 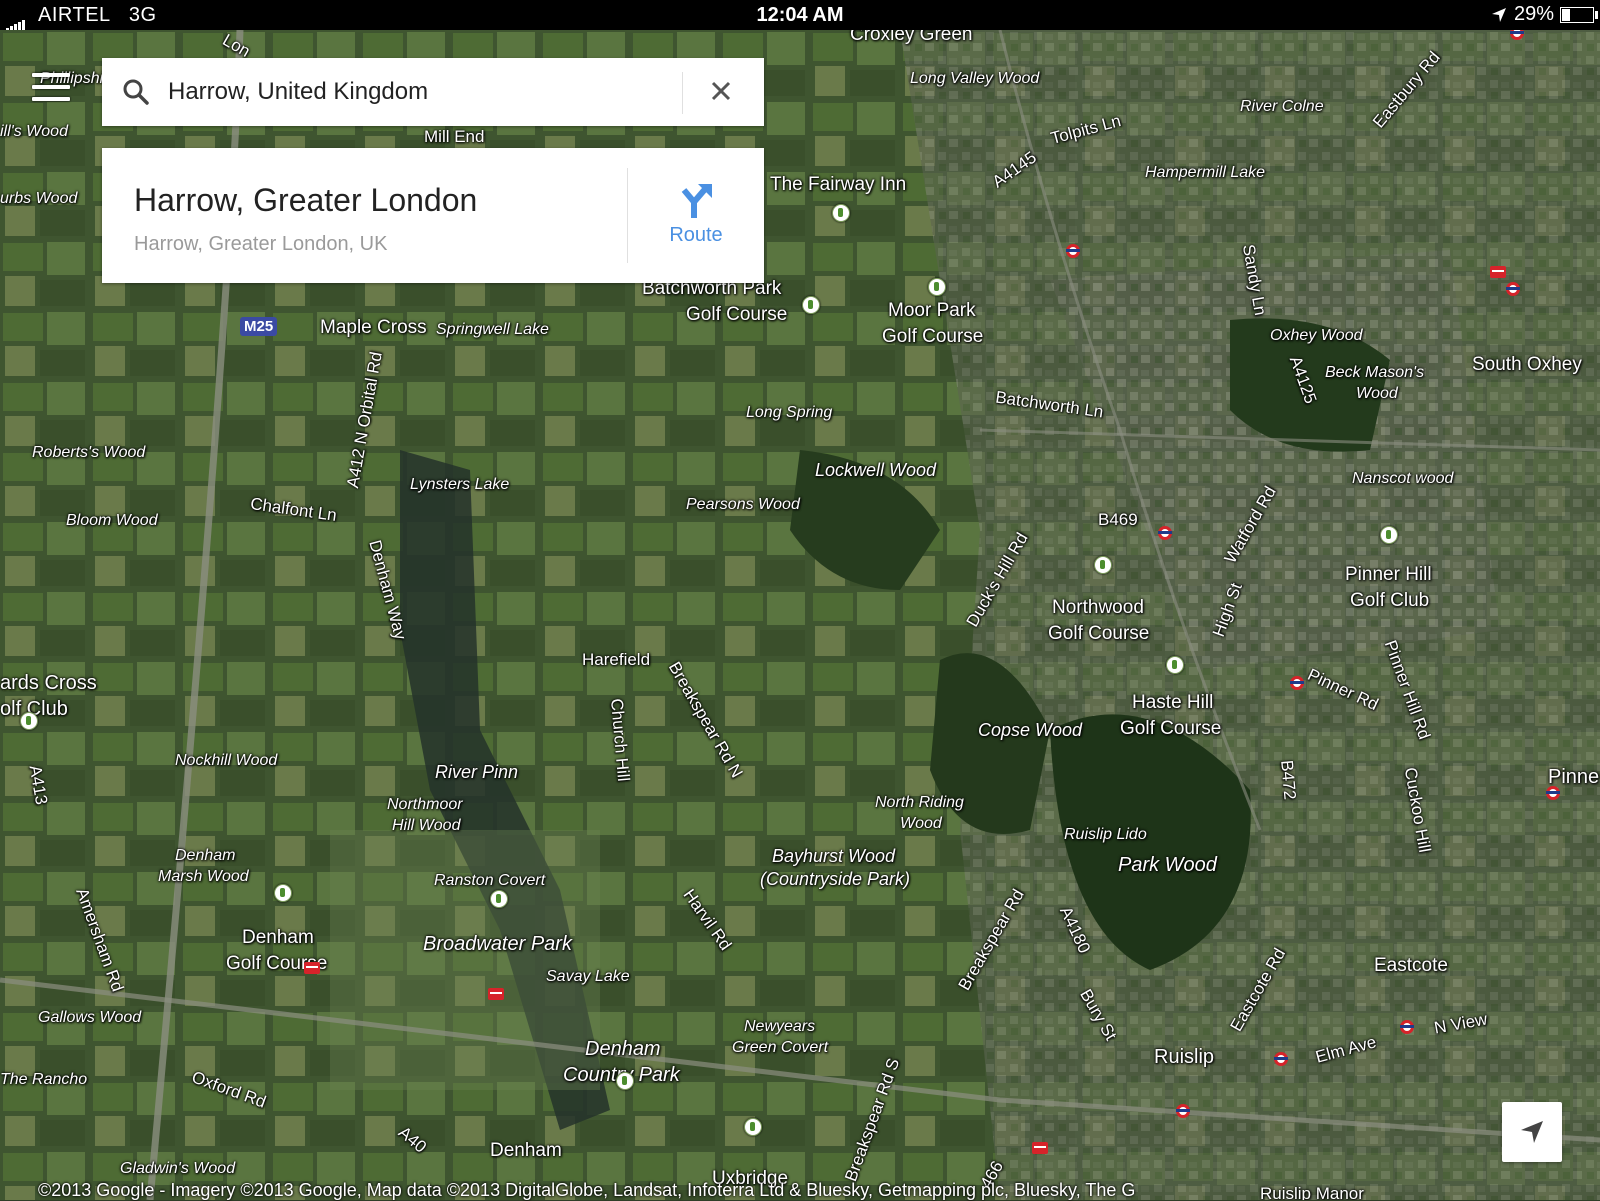 What do you see at coordinates (616, 659) in the screenshot?
I see `map-label: Harefield` at bounding box center [616, 659].